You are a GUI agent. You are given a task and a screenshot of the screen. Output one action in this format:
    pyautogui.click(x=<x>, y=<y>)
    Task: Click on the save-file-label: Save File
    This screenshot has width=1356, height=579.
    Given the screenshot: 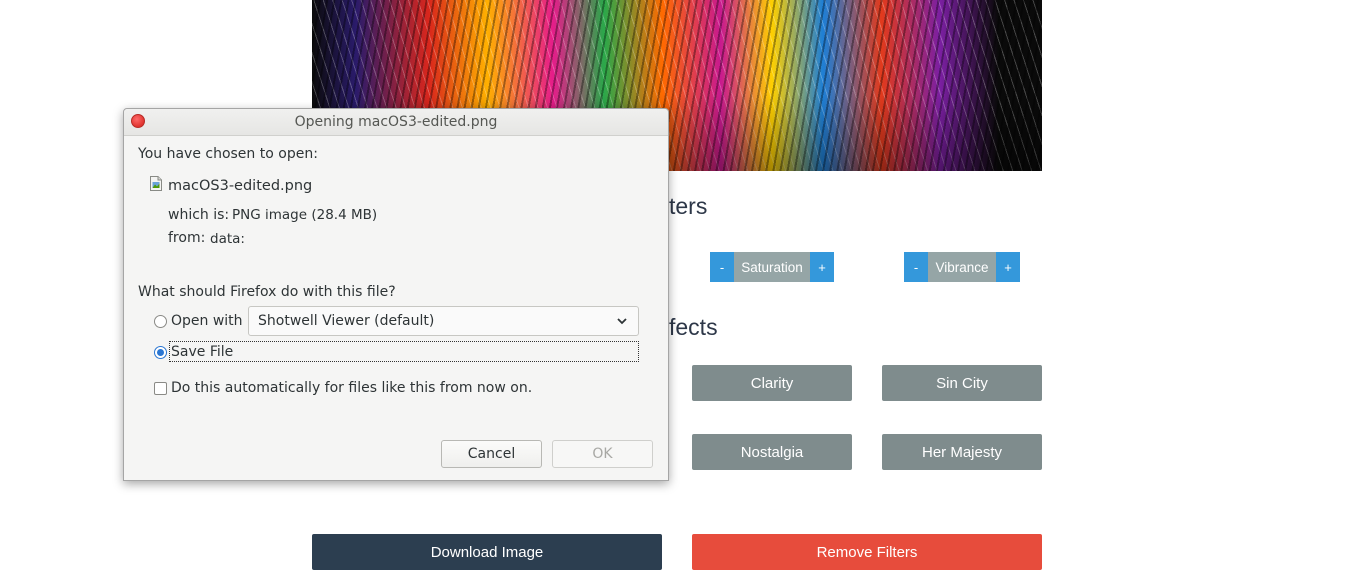 What is the action you would take?
    pyautogui.click(x=202, y=352)
    